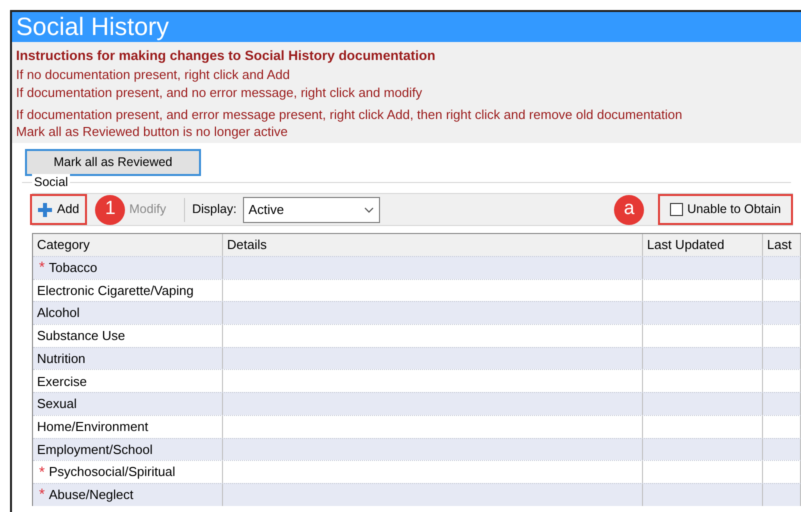 The image size is (801, 512). I want to click on instruction-text: If documentation present, and no error message, right click and modify, so click(220, 93).